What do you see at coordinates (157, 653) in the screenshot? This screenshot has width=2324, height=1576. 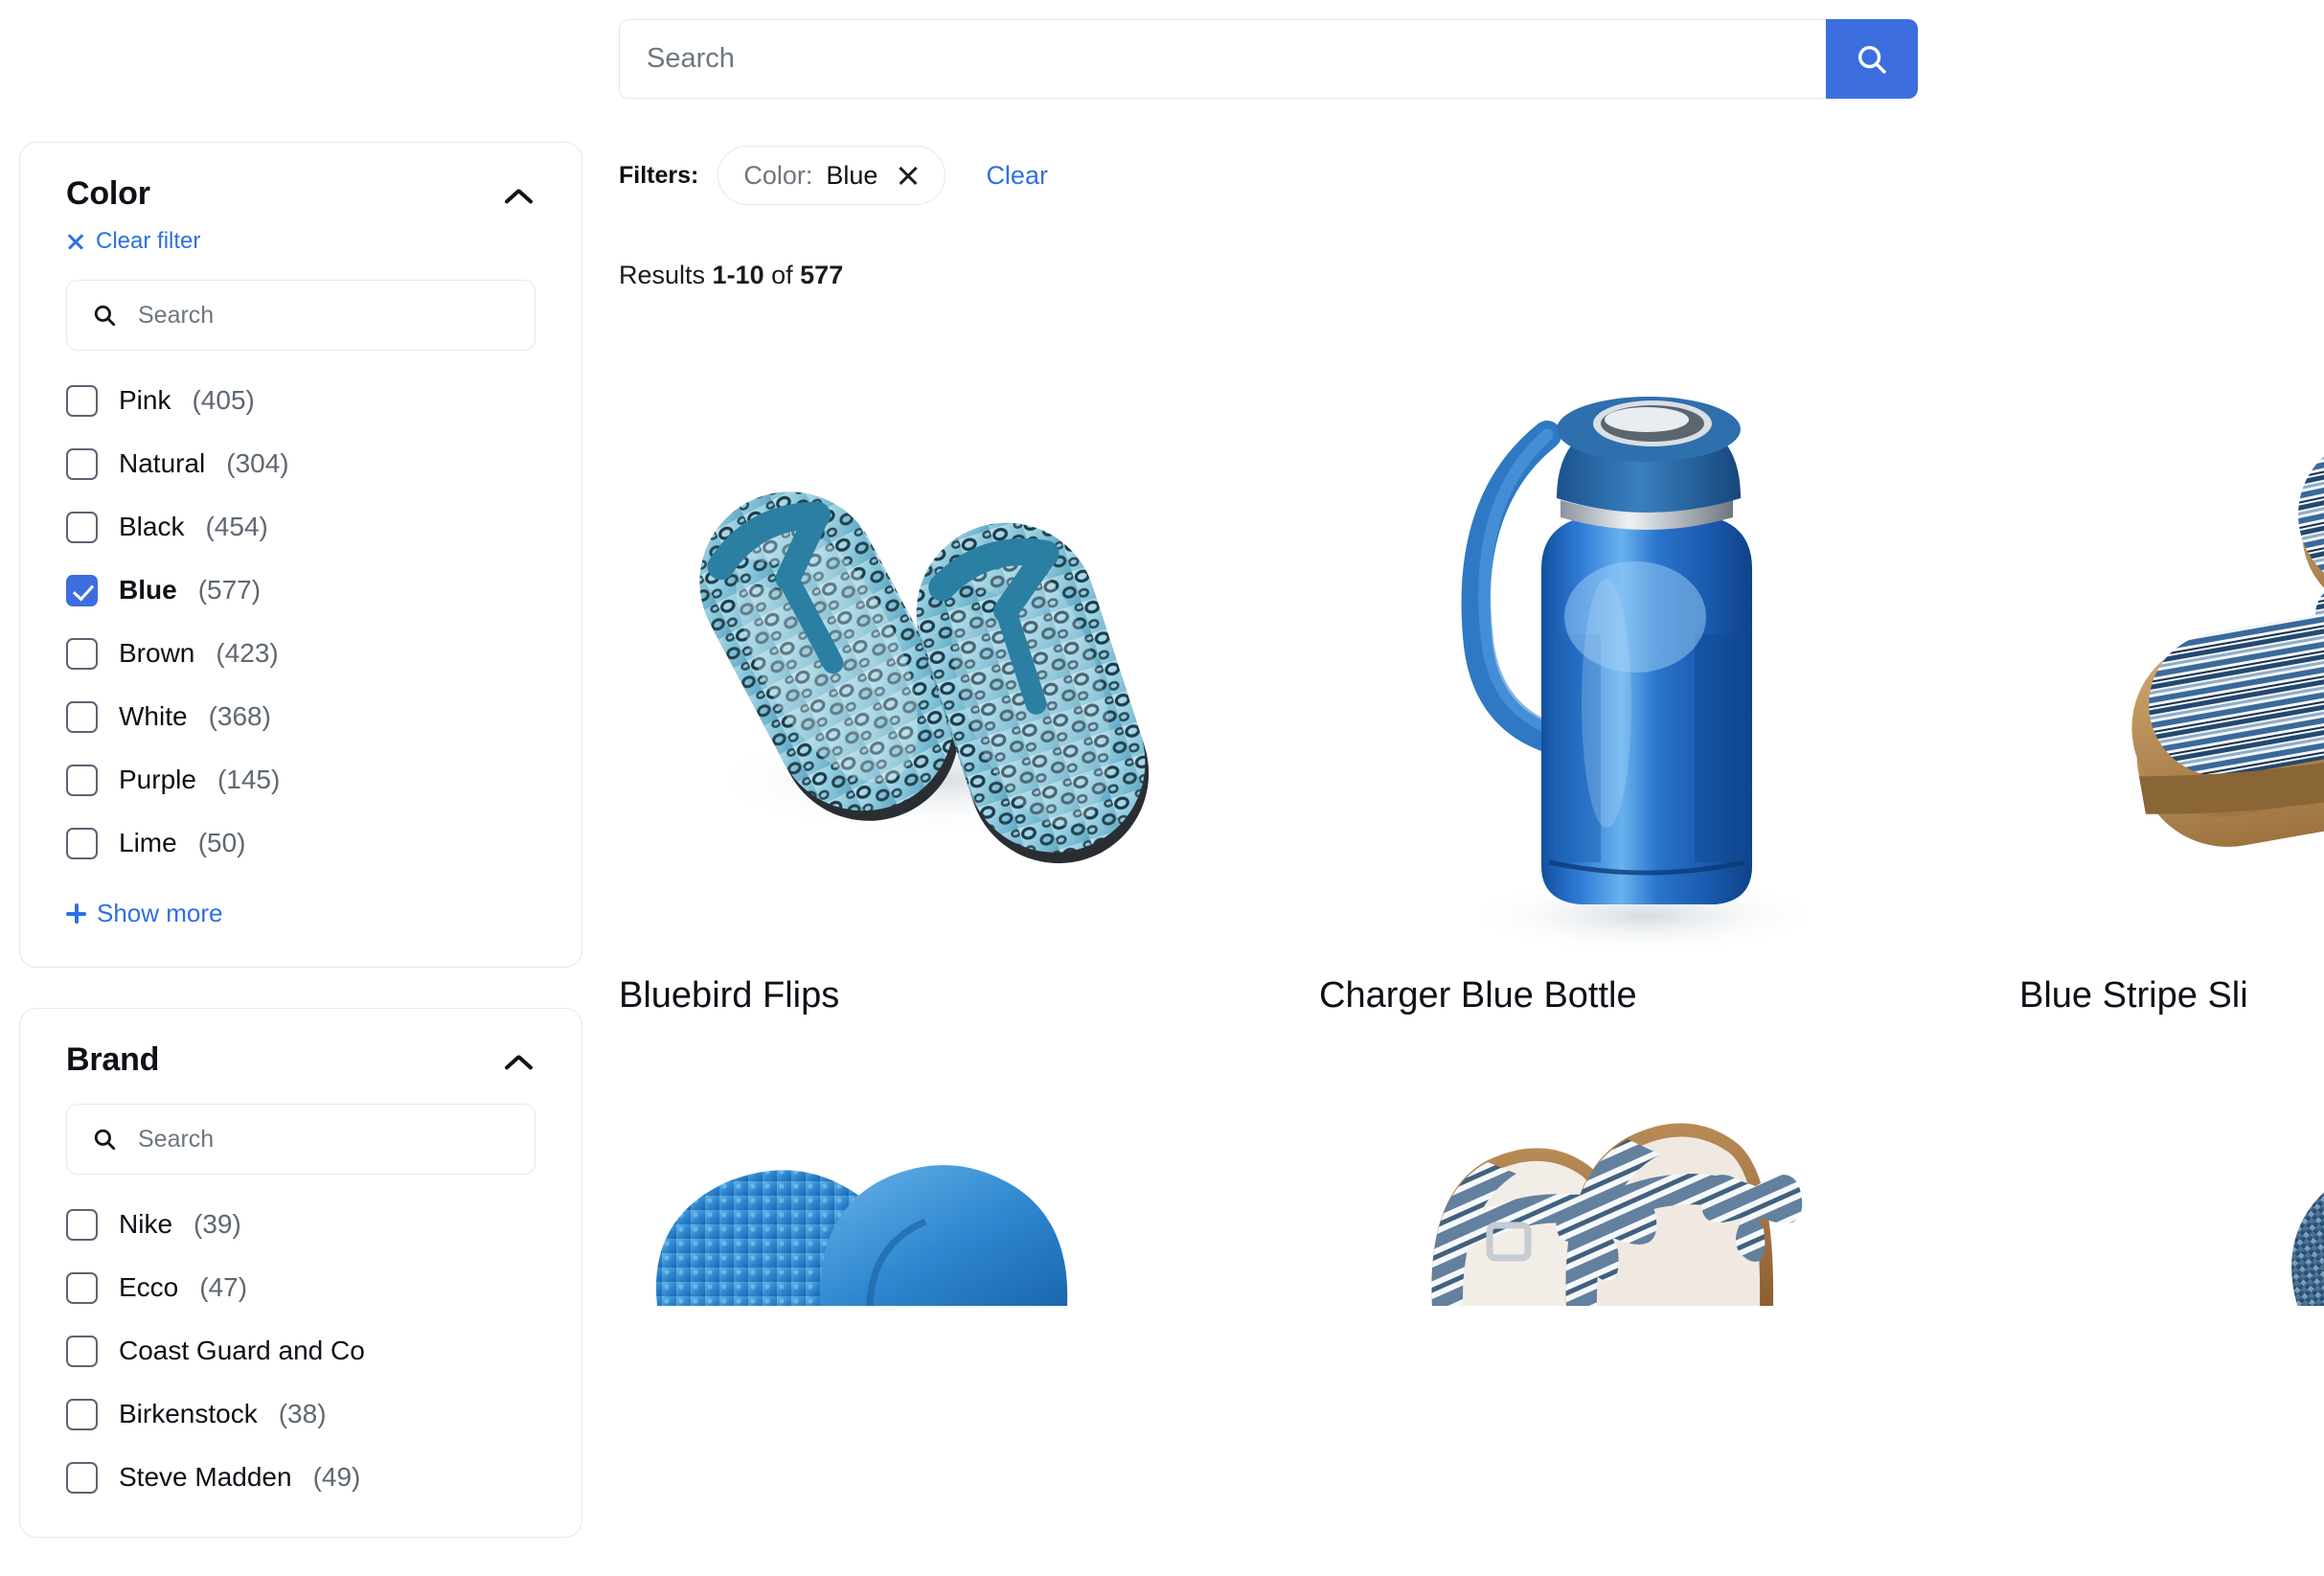 I see `option-label: Brown` at bounding box center [157, 653].